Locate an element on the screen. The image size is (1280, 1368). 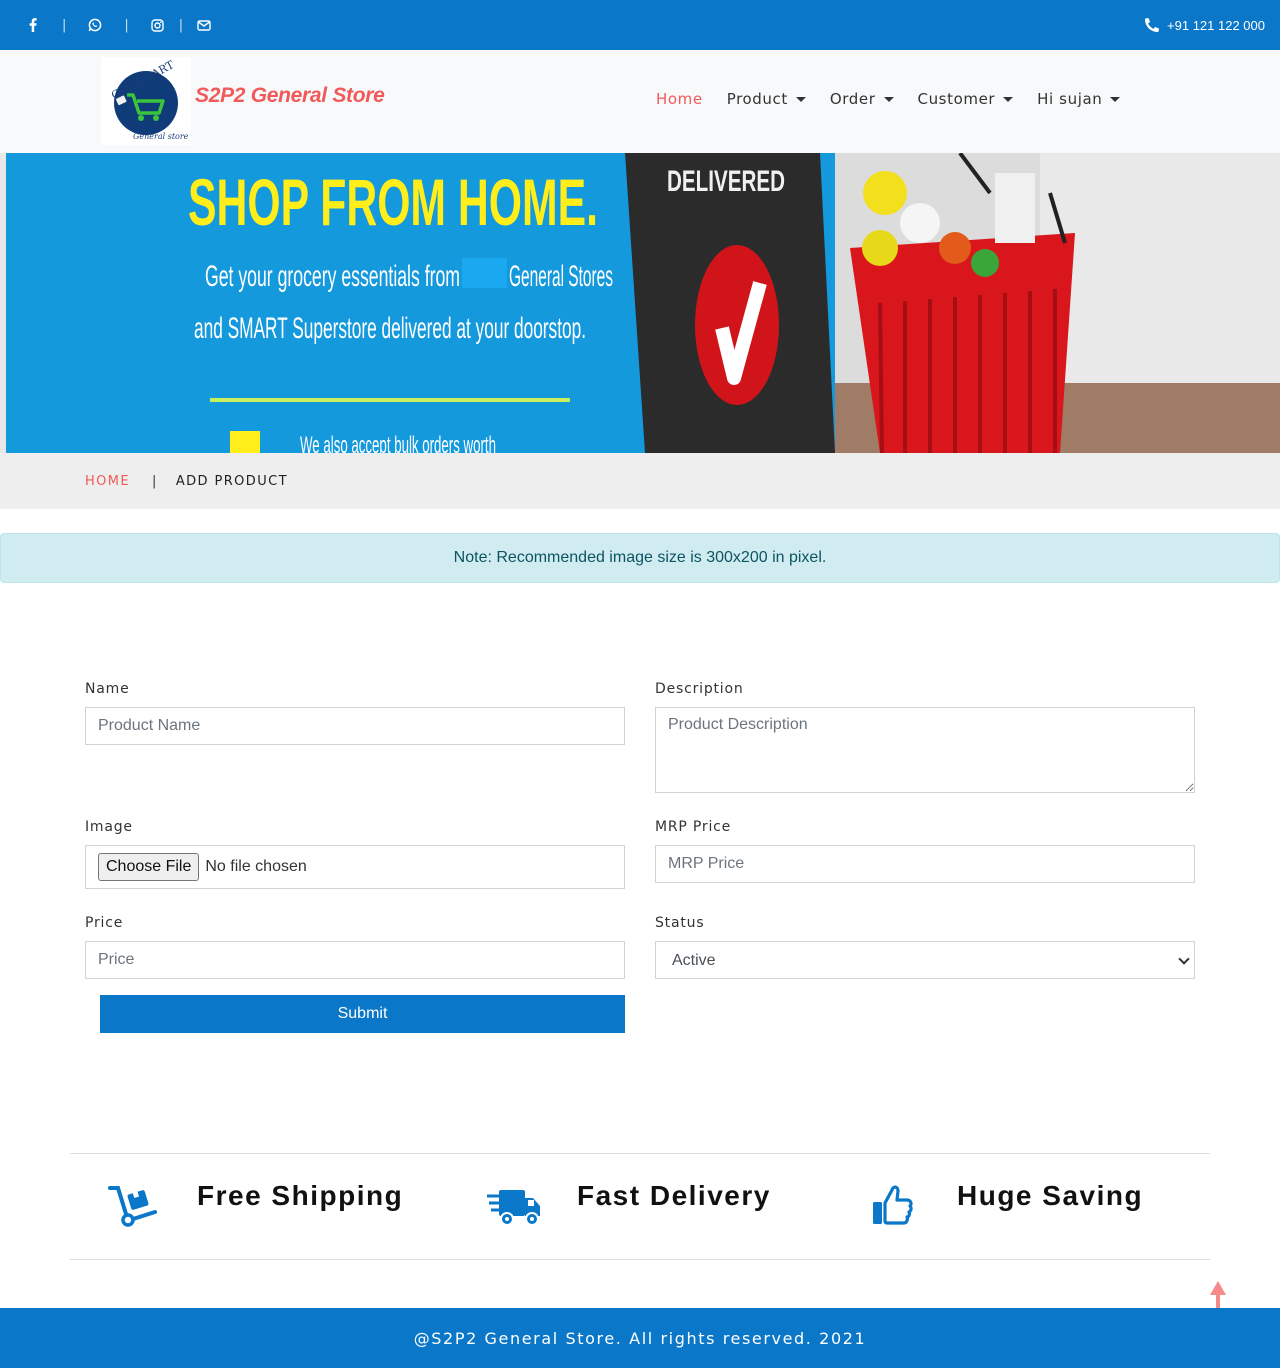
banner-headline: SHOP FROM HOME. is located at coordinates (393, 202).